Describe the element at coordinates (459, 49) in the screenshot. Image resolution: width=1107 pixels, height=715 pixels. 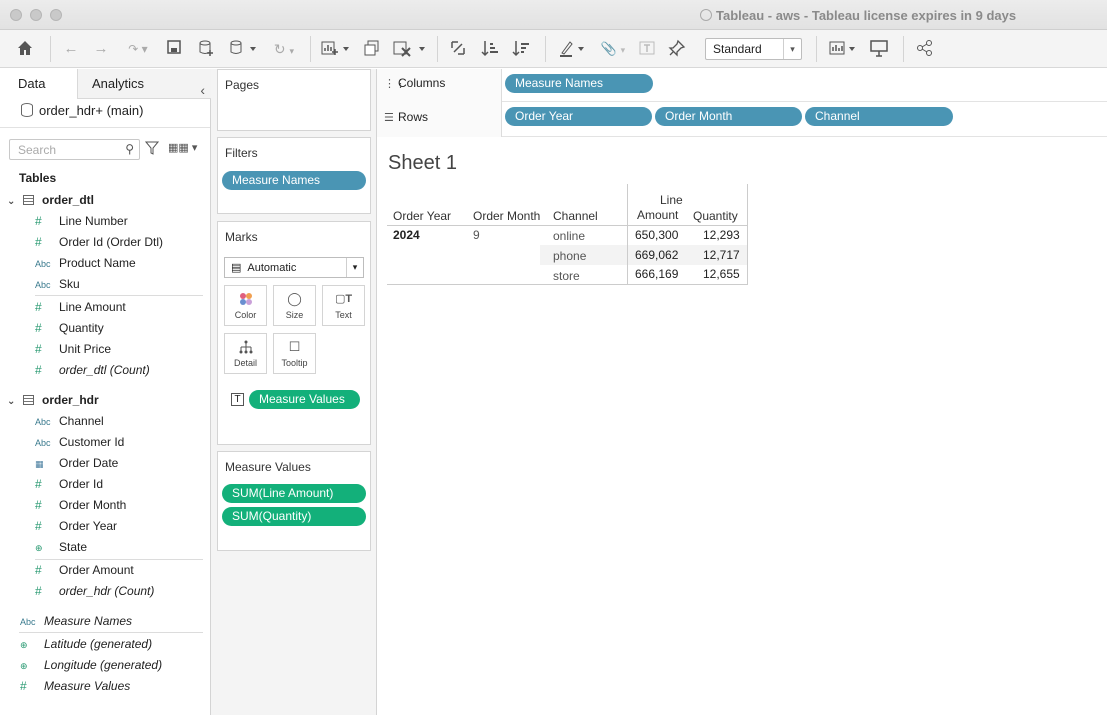
I see `swap-rows-columns-icon` at that location.